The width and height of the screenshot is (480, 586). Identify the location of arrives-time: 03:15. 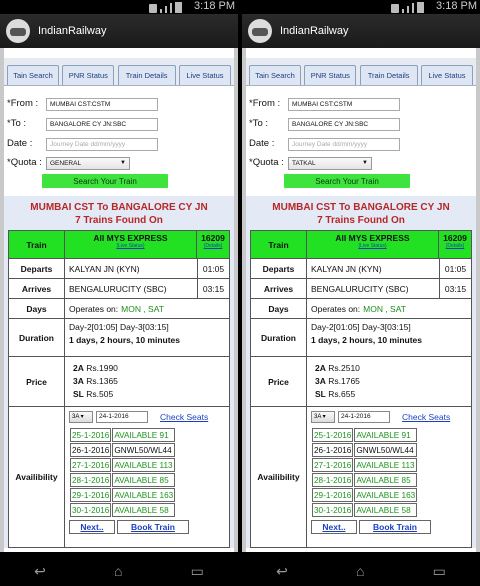
(213, 288).